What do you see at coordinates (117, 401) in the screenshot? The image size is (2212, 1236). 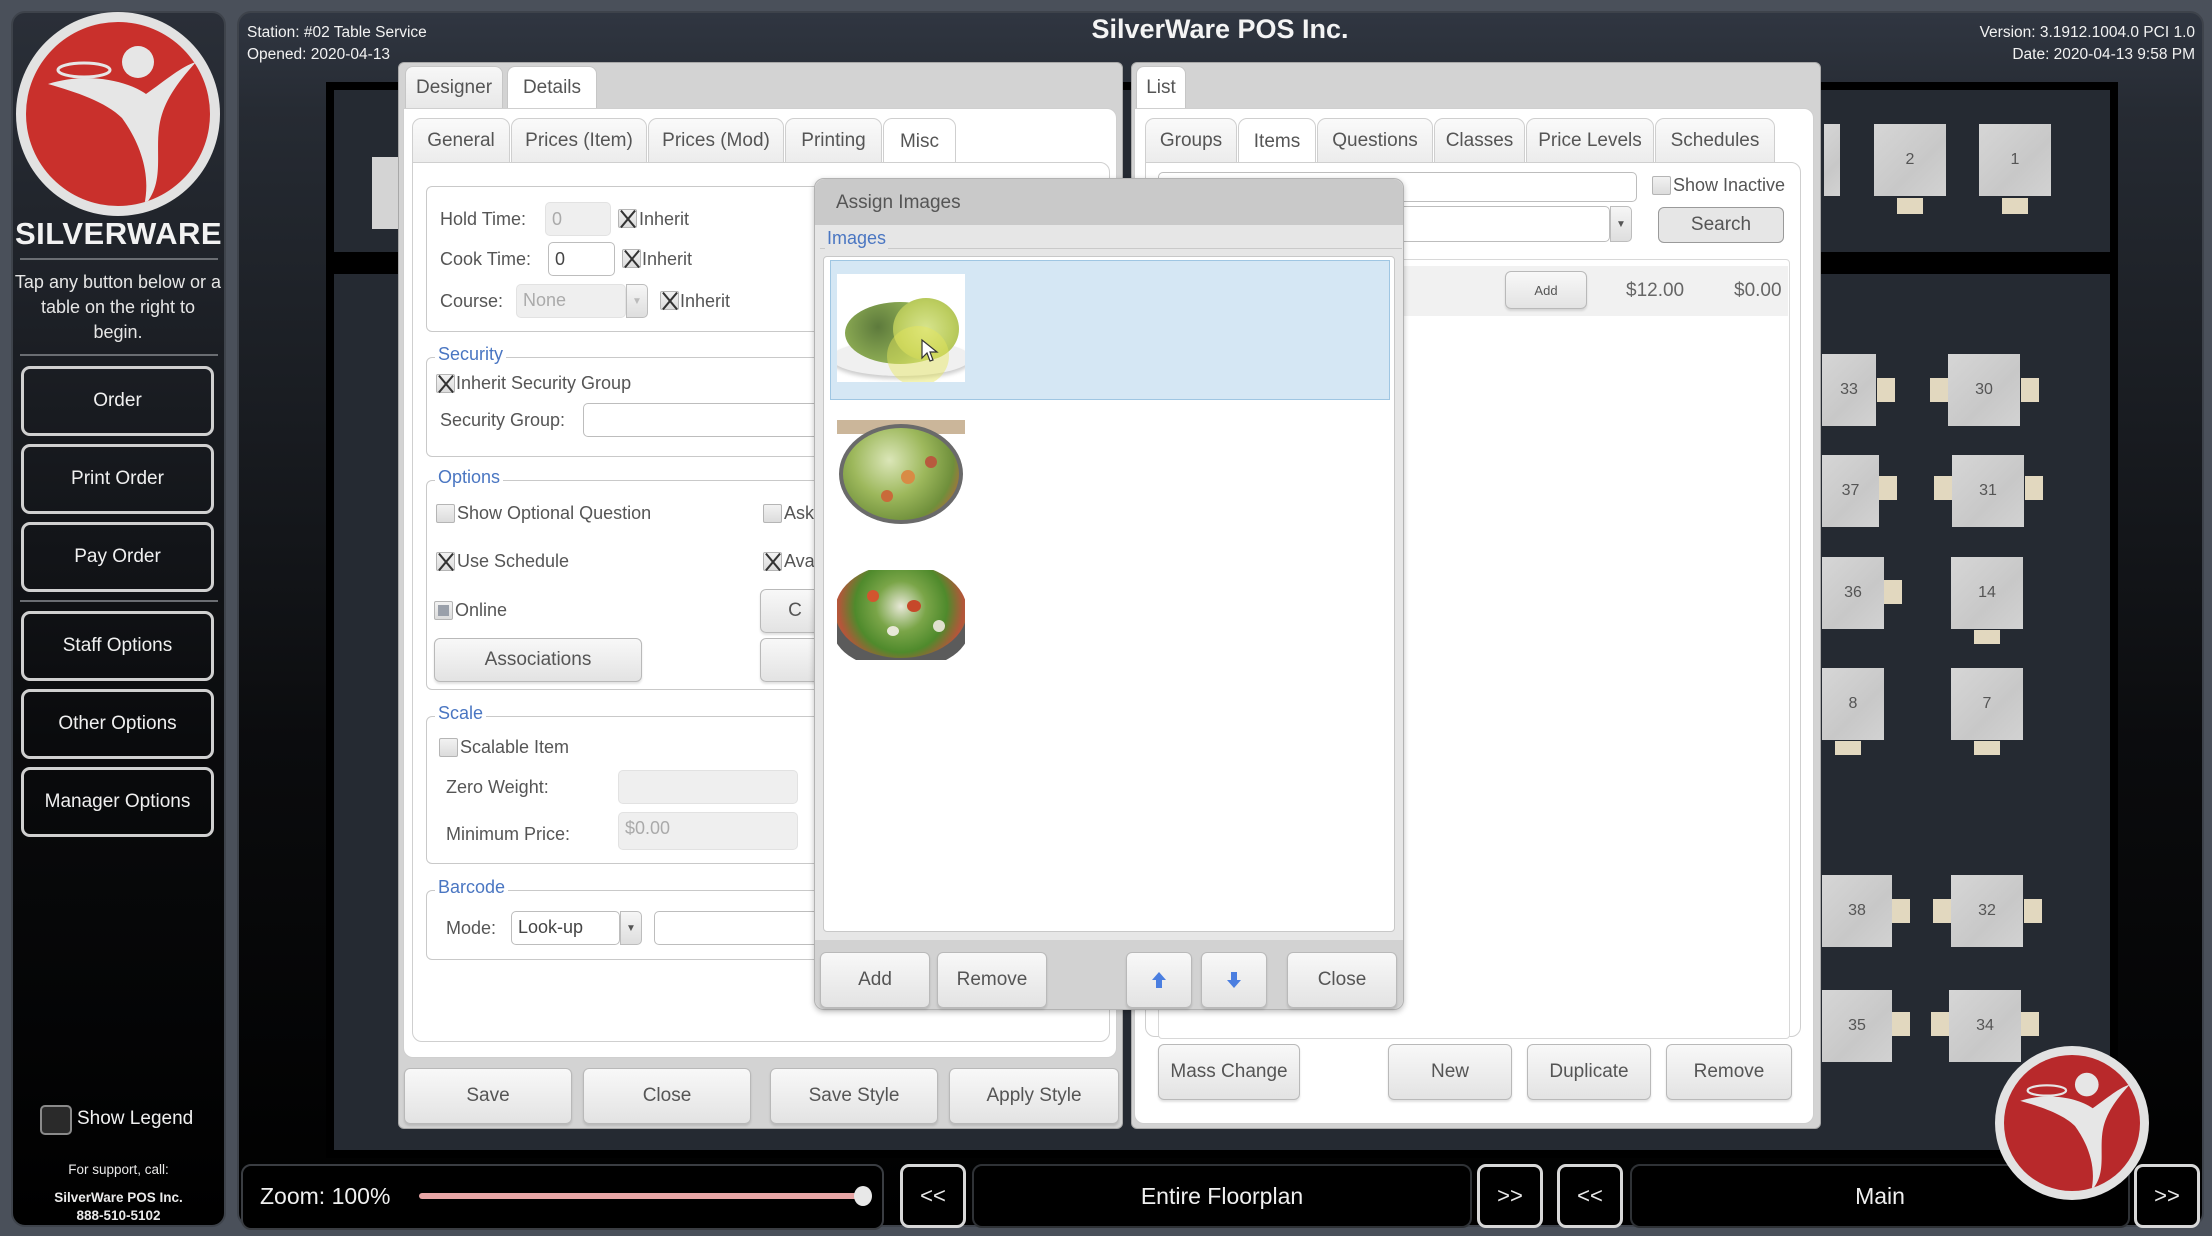 I see `order-button: Order` at bounding box center [117, 401].